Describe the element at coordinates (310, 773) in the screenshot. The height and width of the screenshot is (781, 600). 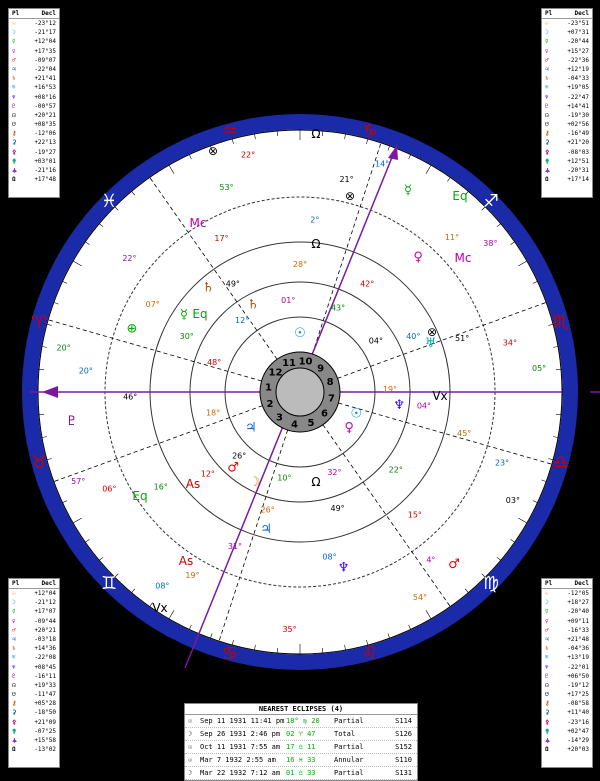
I see `eclipse-position: 01 ♎ 33` at that location.